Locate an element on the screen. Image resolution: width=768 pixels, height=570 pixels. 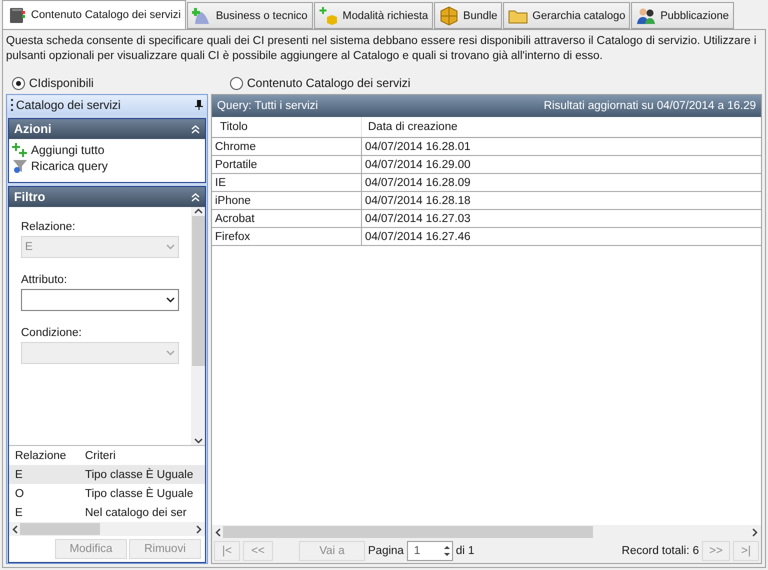
people-icon is located at coordinates (646, 16).